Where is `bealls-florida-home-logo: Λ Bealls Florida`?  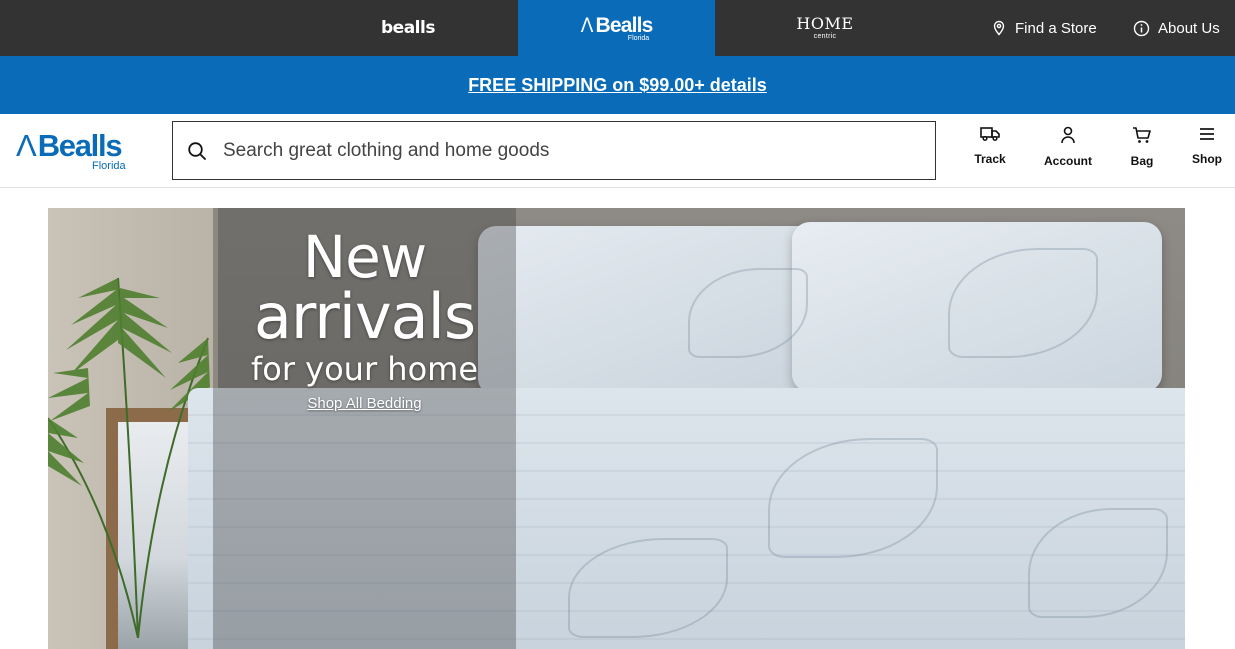
bealls-florida-home-logo: Λ Bealls Florida is located at coordinates (76, 152).